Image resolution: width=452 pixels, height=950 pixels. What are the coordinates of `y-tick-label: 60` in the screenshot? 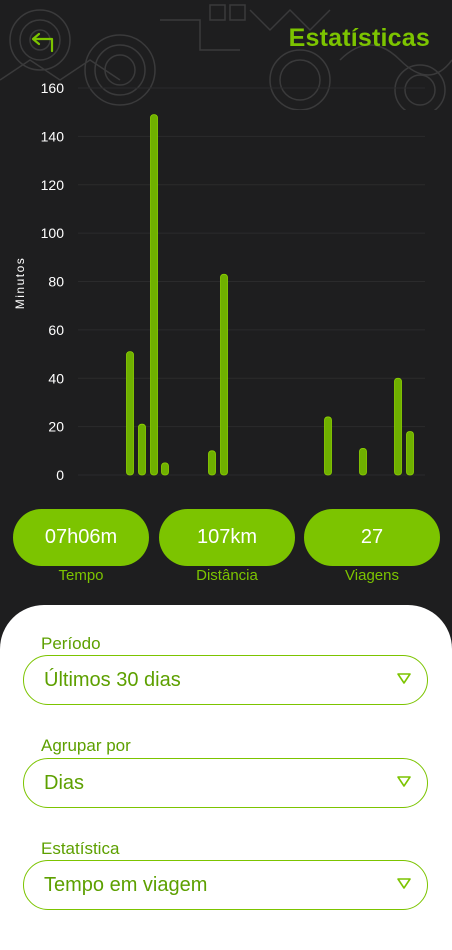 It's located at (56, 330).